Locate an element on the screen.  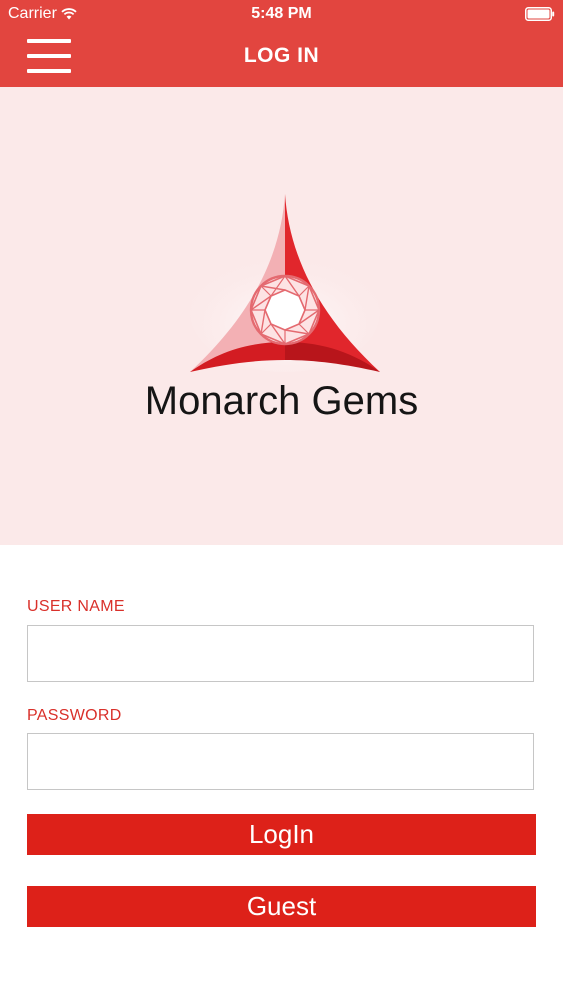
status-time: 5:48 PM is located at coordinates (281, 13).